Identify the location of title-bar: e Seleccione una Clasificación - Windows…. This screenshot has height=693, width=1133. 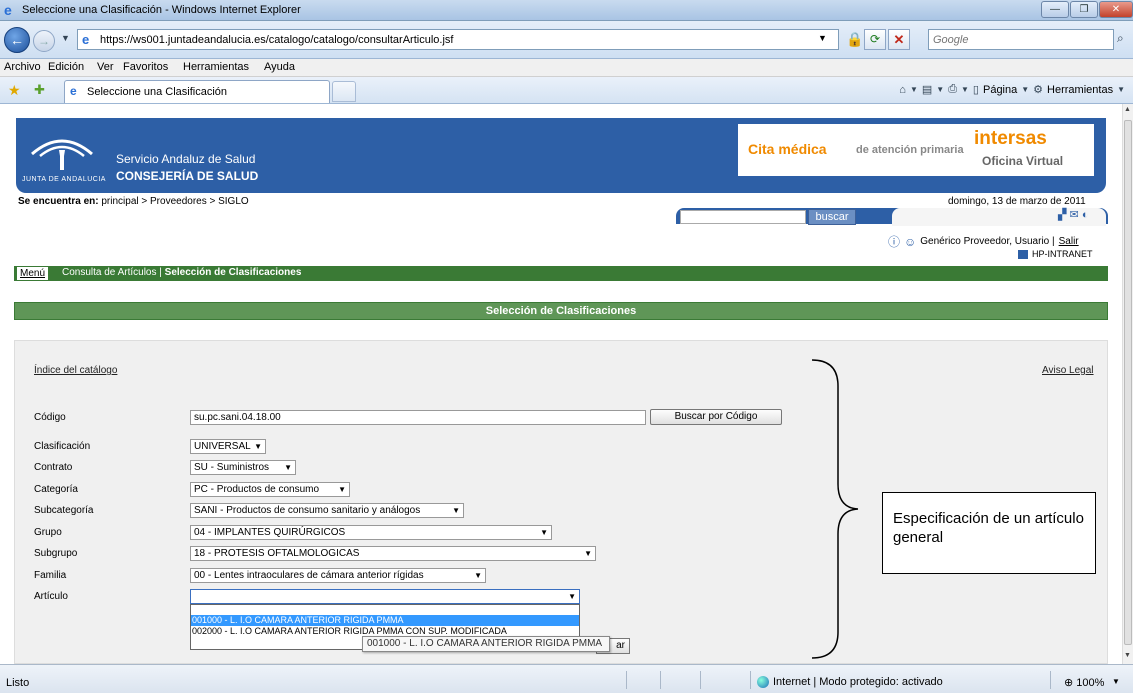
(566, 10).